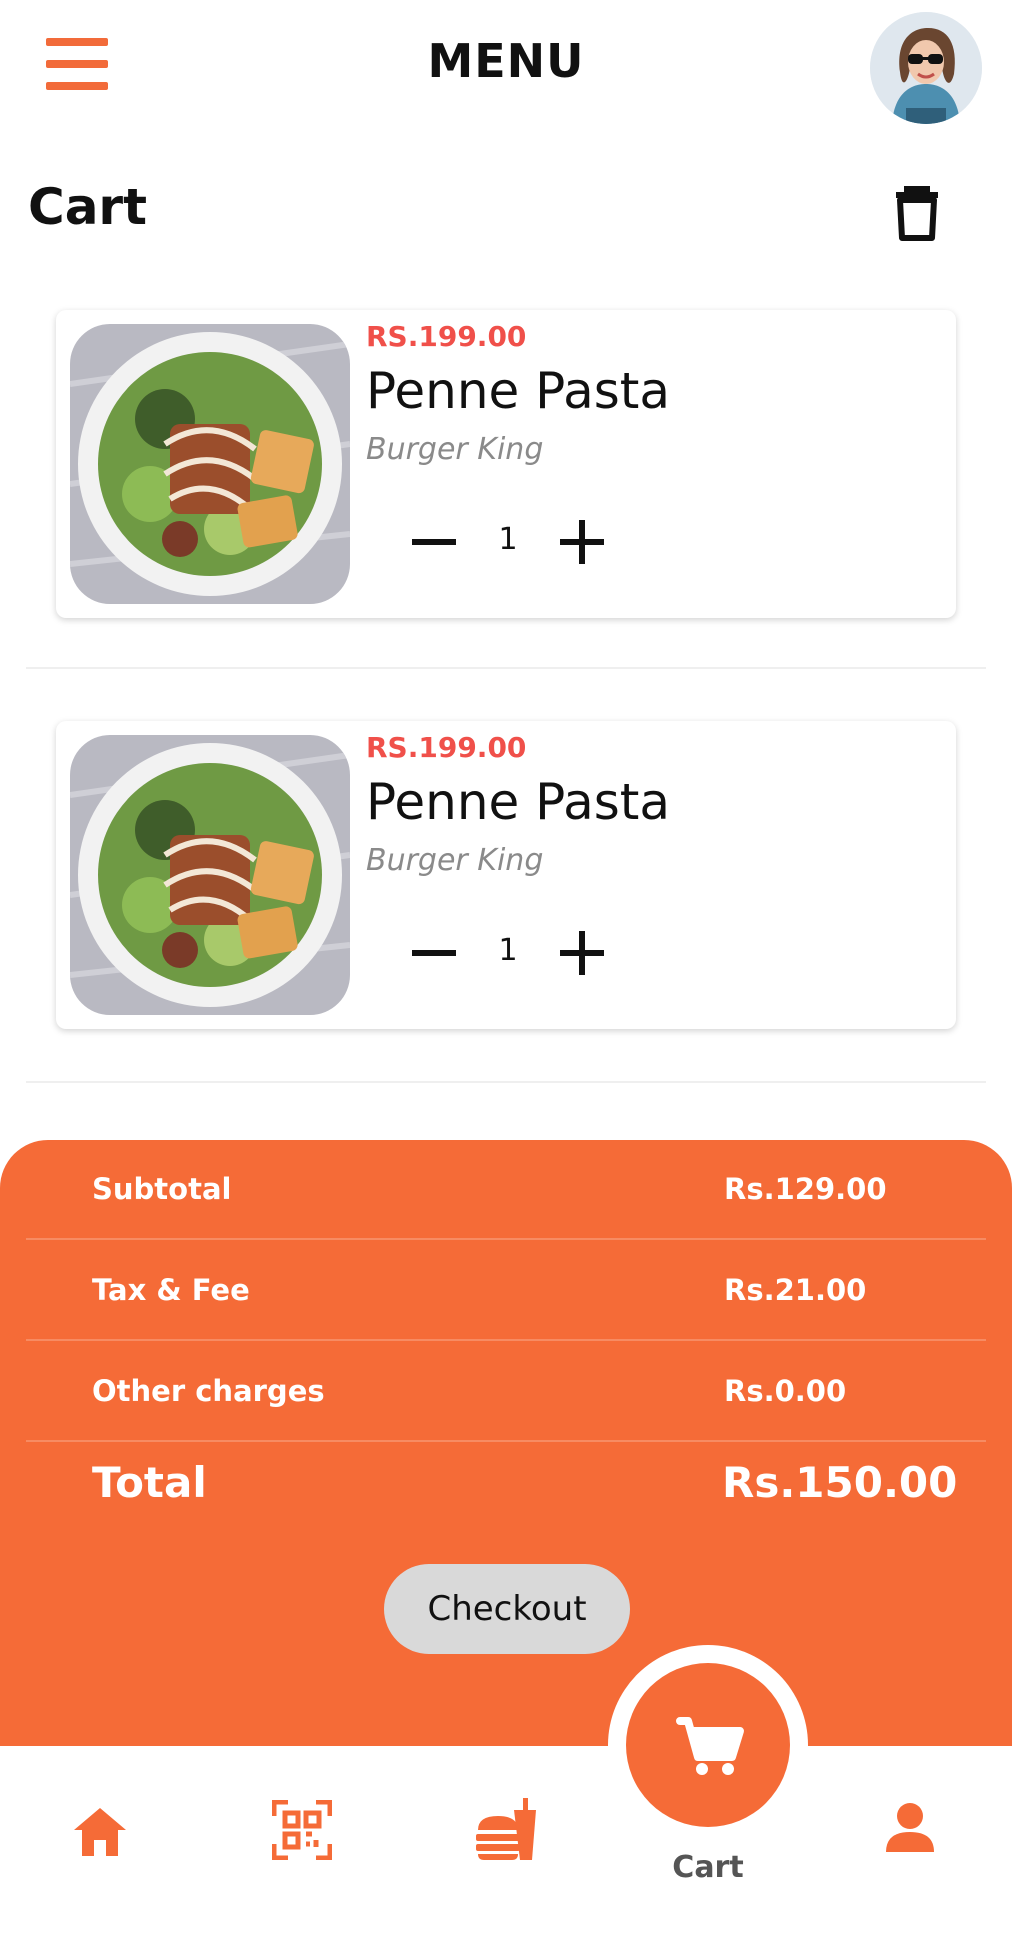 This screenshot has height=1934, width=1012. I want to click on qr-scan-icon, so click(302, 1830).